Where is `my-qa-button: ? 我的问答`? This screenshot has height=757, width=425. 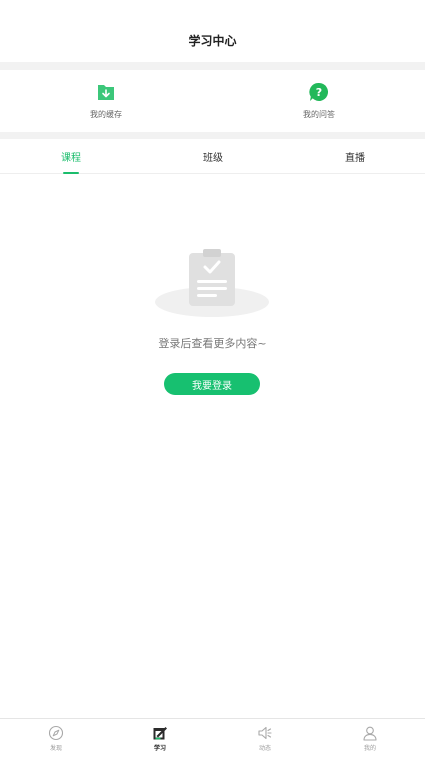
my-qa-button: ? 我的问答 is located at coordinates (319, 101).